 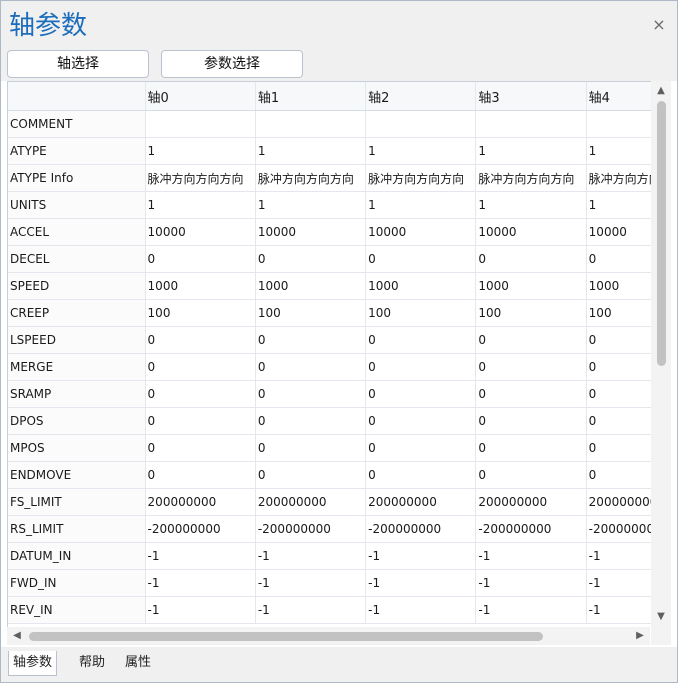 What do you see at coordinates (661, 91) in the screenshot?
I see `scroll-up-icon: ▲` at bounding box center [661, 91].